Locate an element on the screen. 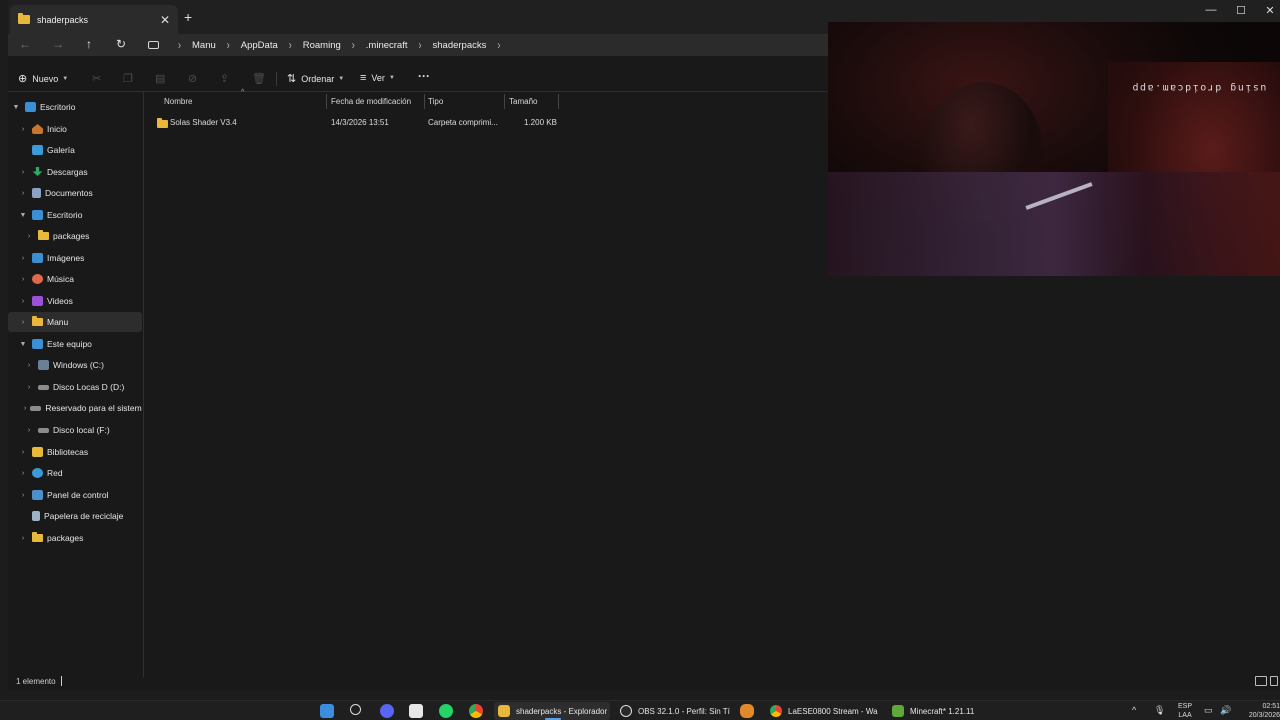 This screenshot has width=1280, height=720. breadcrumb-appdata: AppData is located at coordinates (259, 45).